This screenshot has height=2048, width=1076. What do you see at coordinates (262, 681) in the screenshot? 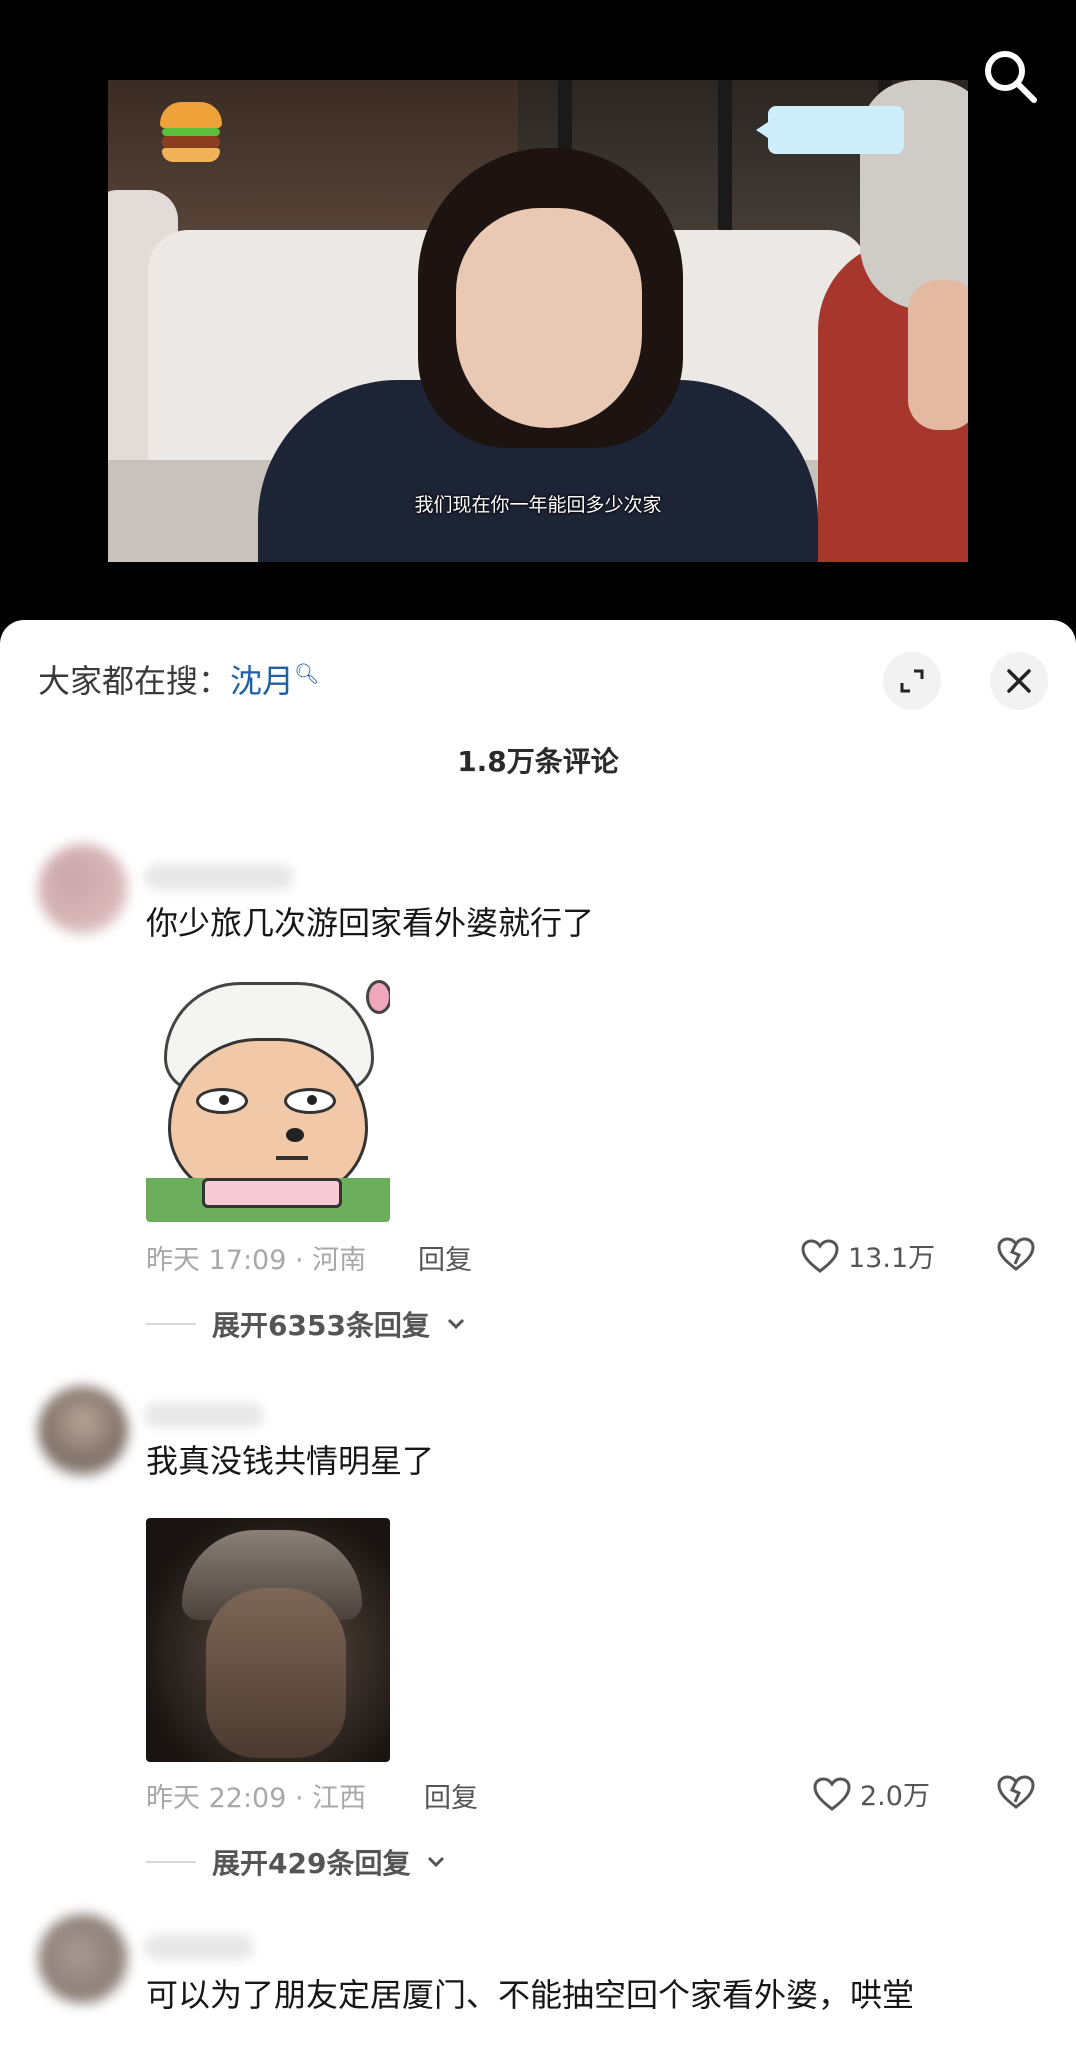
I see `trending-keyword: 沈月` at bounding box center [262, 681].